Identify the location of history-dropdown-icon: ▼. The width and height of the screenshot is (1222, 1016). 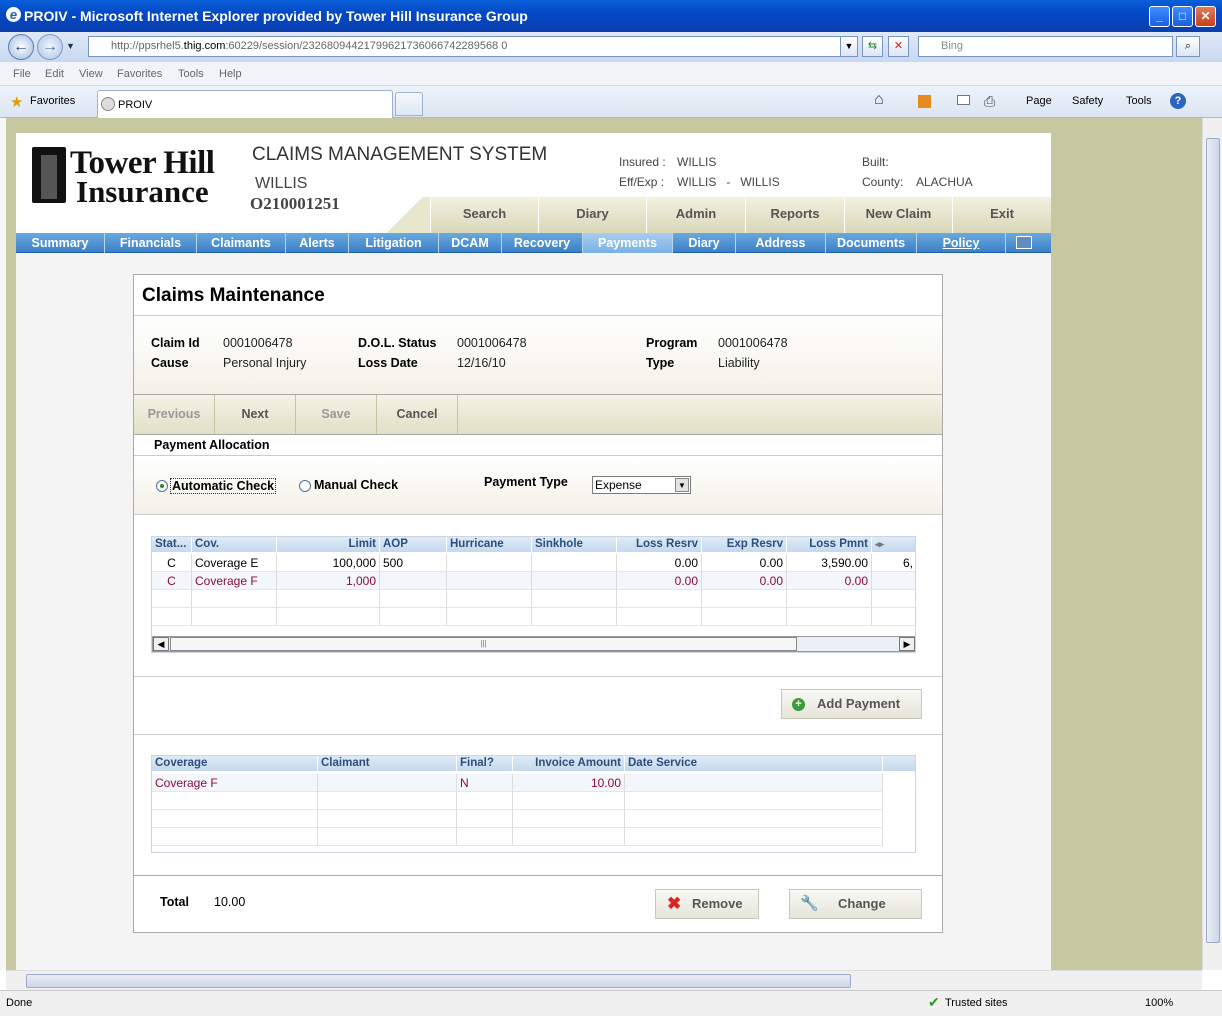
(70, 46).